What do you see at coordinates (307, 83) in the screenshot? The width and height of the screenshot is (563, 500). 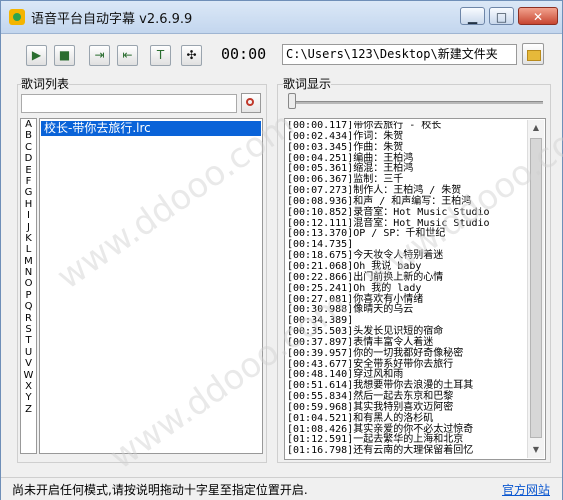 I see `lyrics-display-title: 歌词显示` at bounding box center [307, 83].